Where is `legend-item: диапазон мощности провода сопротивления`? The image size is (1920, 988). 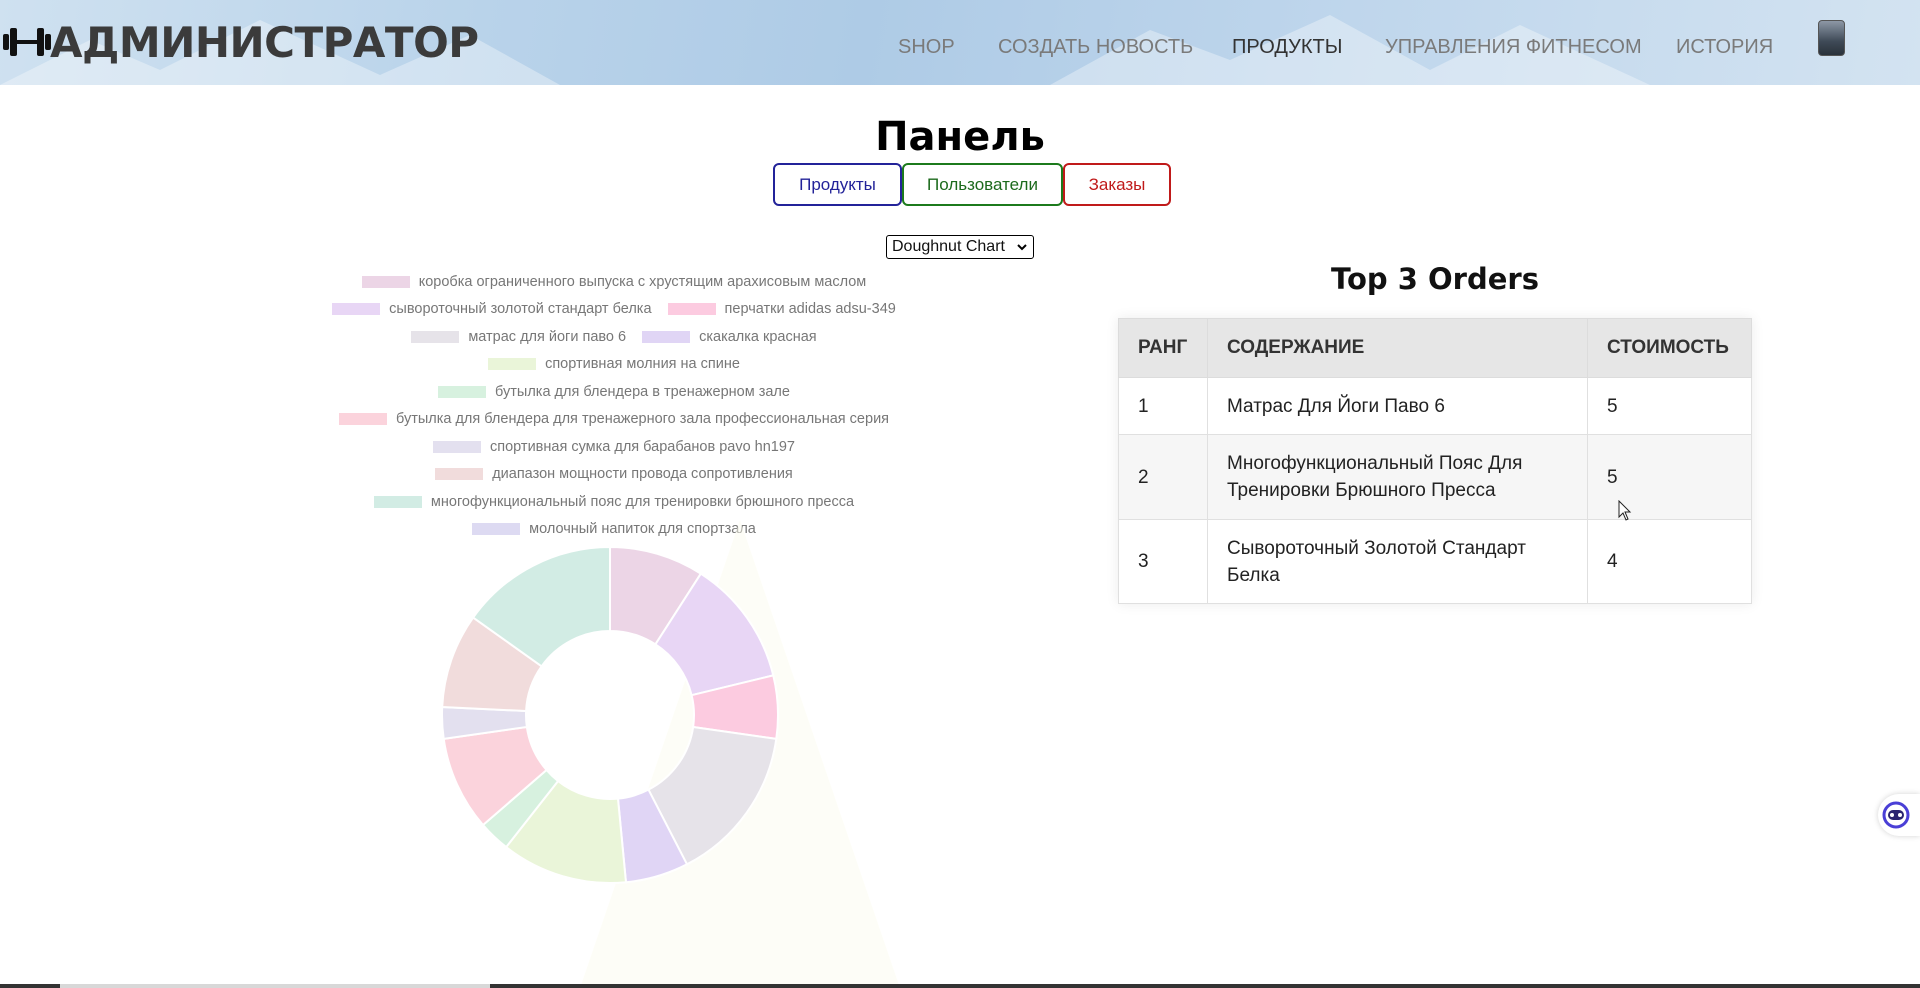
legend-item: диапазон мощности провода сопротивления is located at coordinates (614, 474).